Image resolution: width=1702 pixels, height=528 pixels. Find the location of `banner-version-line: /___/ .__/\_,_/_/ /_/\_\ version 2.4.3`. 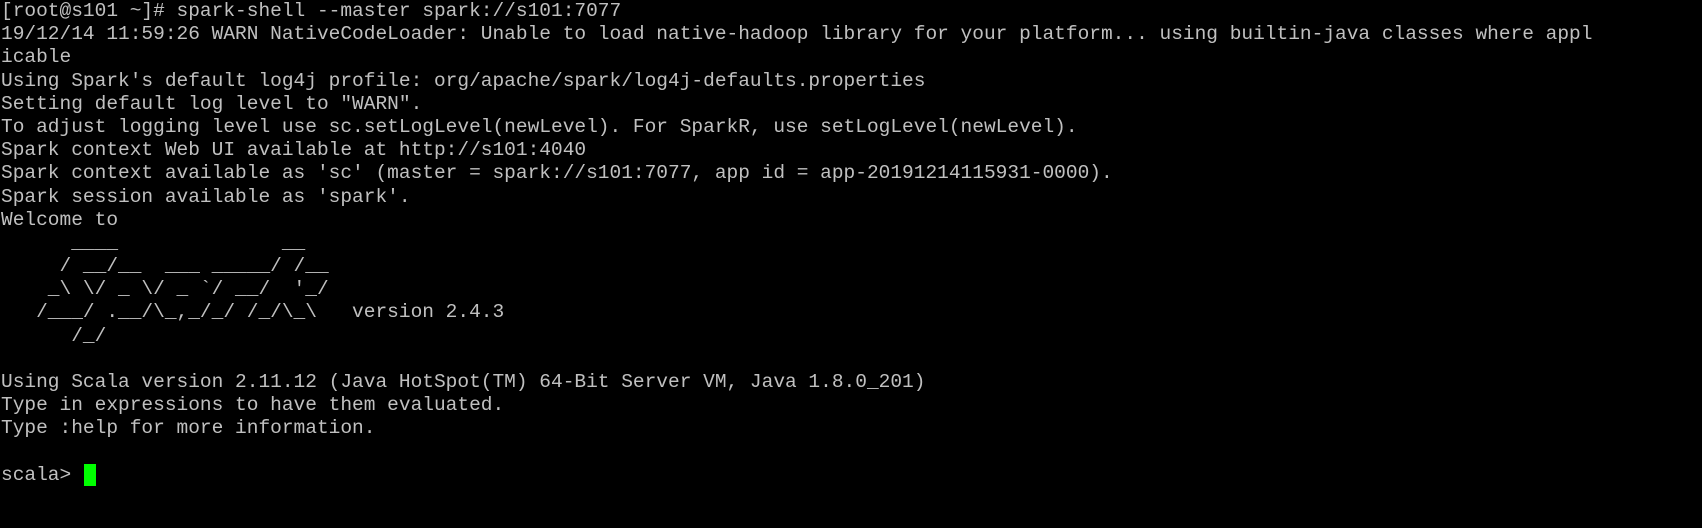

banner-version-line: /___/ .__/\_,_/_/ /_/\_\ version 2.4.3 is located at coordinates (253, 312).